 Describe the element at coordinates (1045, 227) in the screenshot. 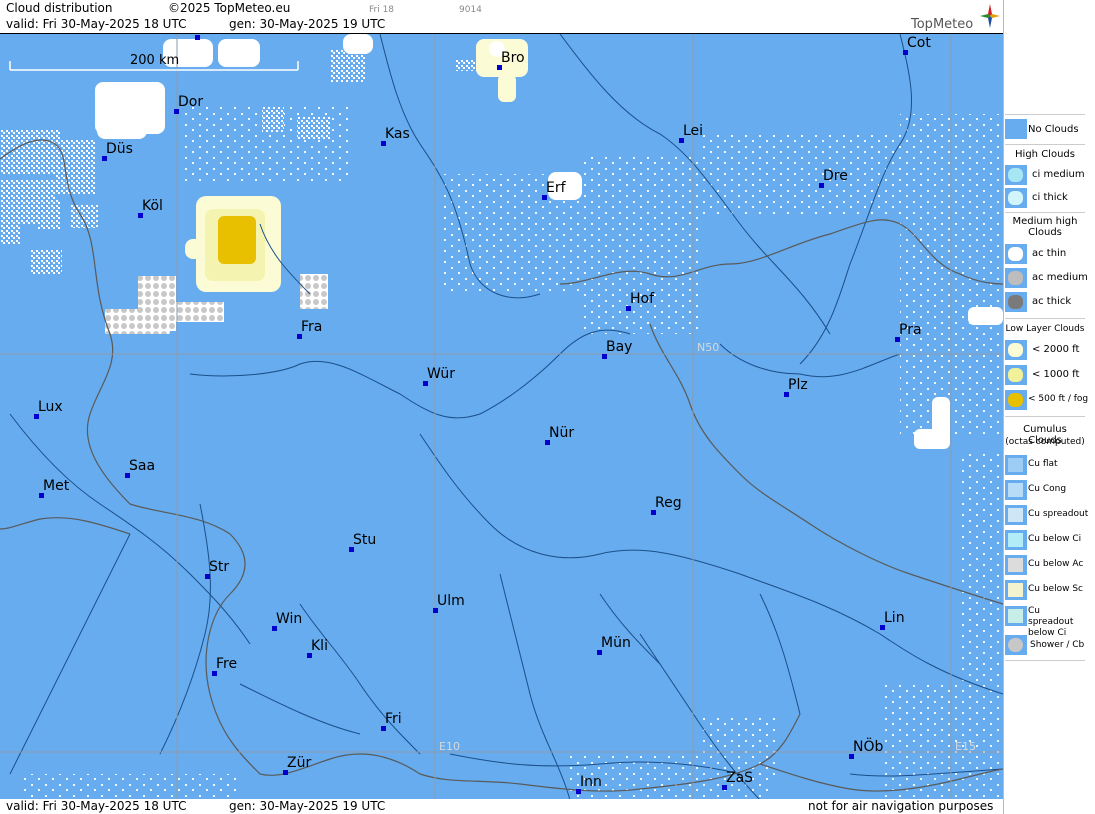

I see `legend-medium-high: Medium high Clouds` at that location.